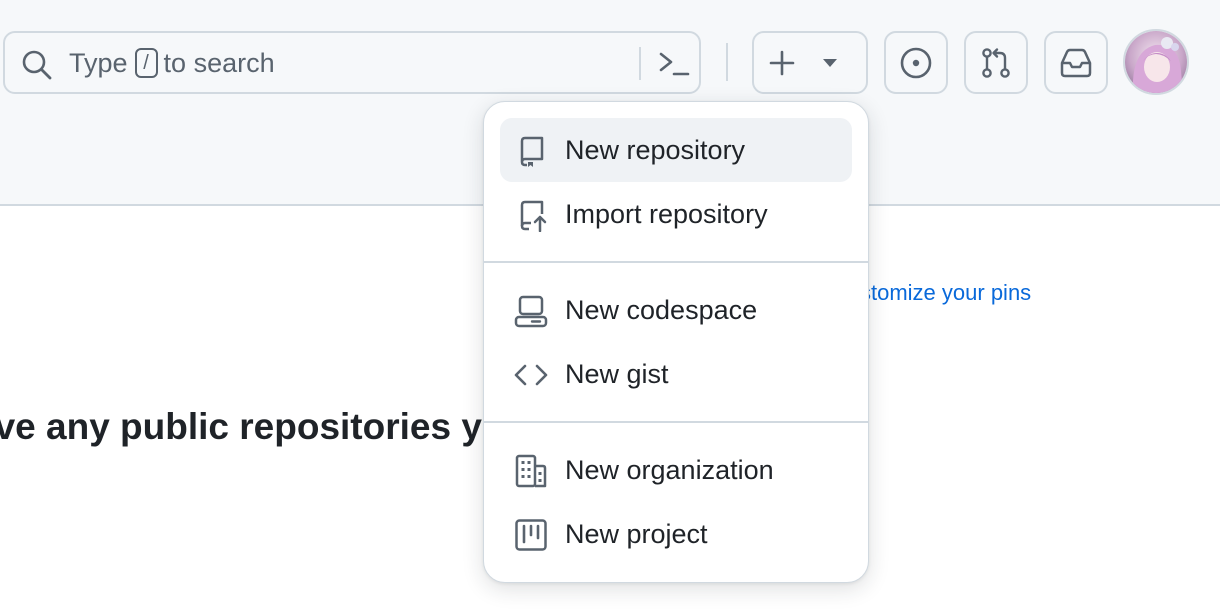 This screenshot has width=1220, height=616. I want to click on create-new-button, so click(810, 62).